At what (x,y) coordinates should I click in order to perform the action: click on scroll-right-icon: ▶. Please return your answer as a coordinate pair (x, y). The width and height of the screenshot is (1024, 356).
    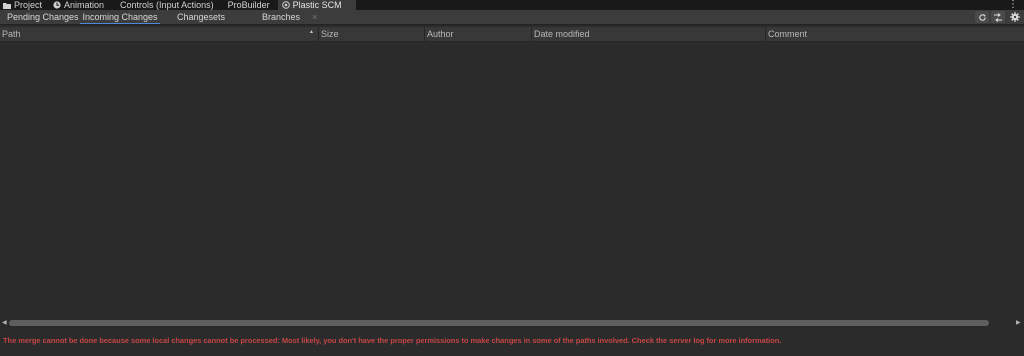
    Looking at the image, I should click on (1018, 323).